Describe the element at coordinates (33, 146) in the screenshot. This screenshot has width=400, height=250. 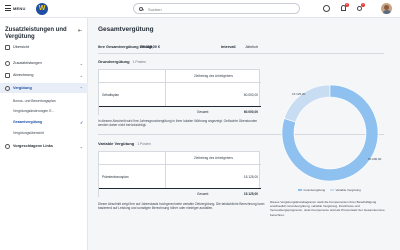
I see `sidebar-item-label: Vorgeschlagene Links` at that location.